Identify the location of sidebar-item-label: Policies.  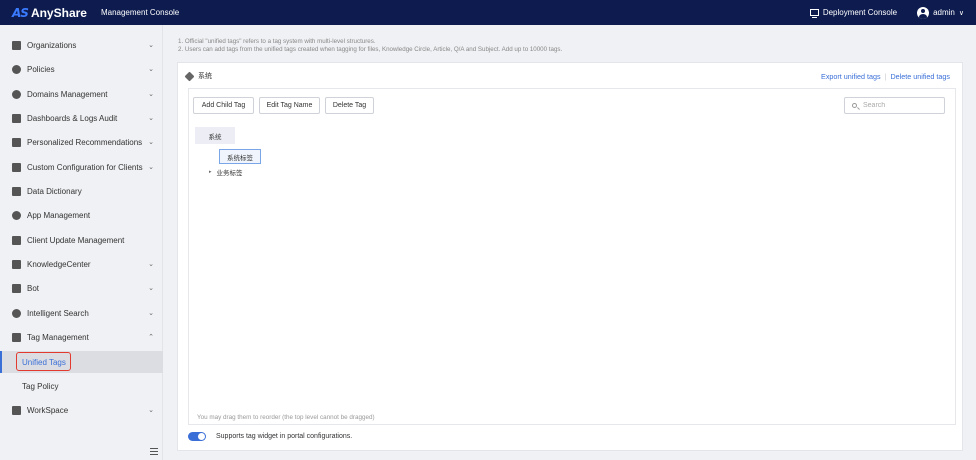
(41, 69).